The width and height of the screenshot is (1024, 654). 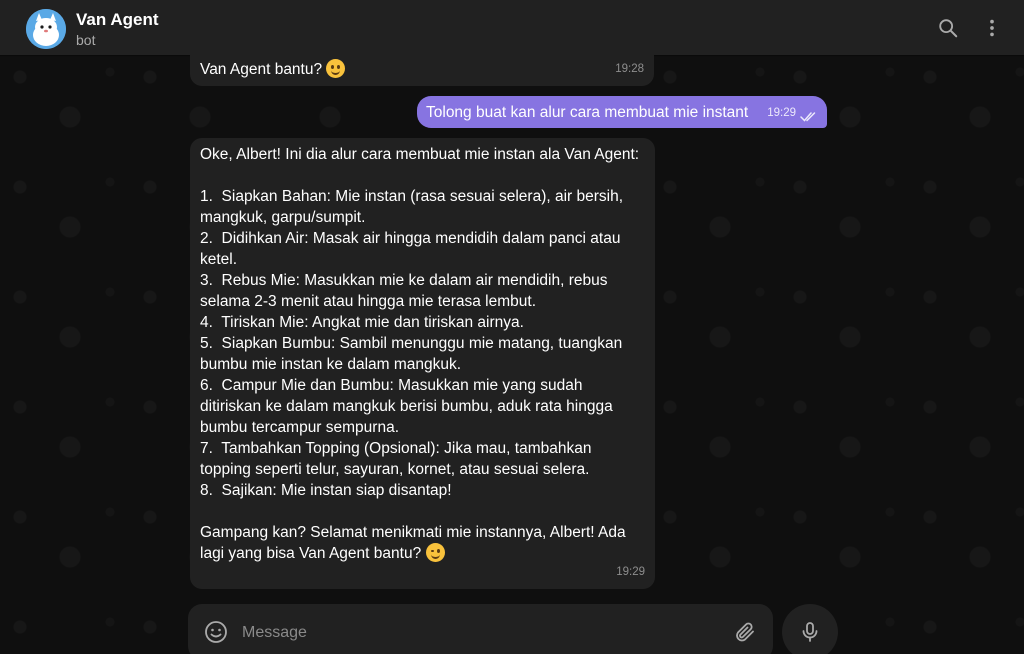 What do you see at coordinates (263, 69) in the screenshot?
I see `message-text: Van Agent bantu?` at bounding box center [263, 69].